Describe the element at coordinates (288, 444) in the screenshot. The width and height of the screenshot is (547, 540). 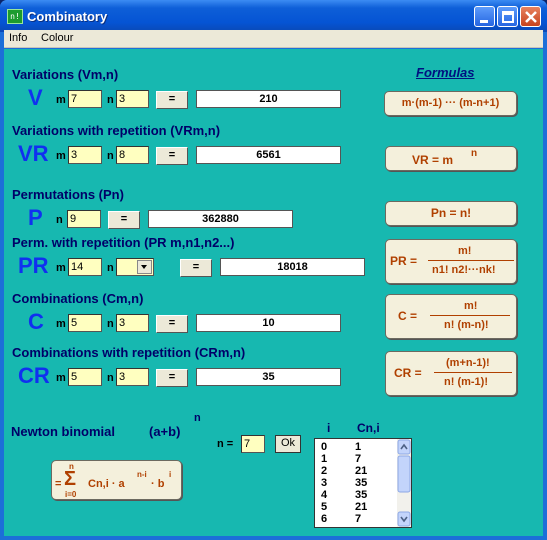
I see `ok-button: Ok` at that location.